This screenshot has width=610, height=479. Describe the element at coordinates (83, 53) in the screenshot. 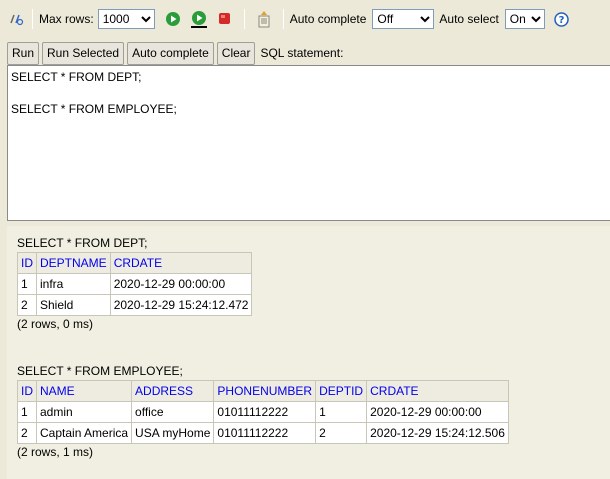

I see `run-selected-button: Run Selected` at that location.